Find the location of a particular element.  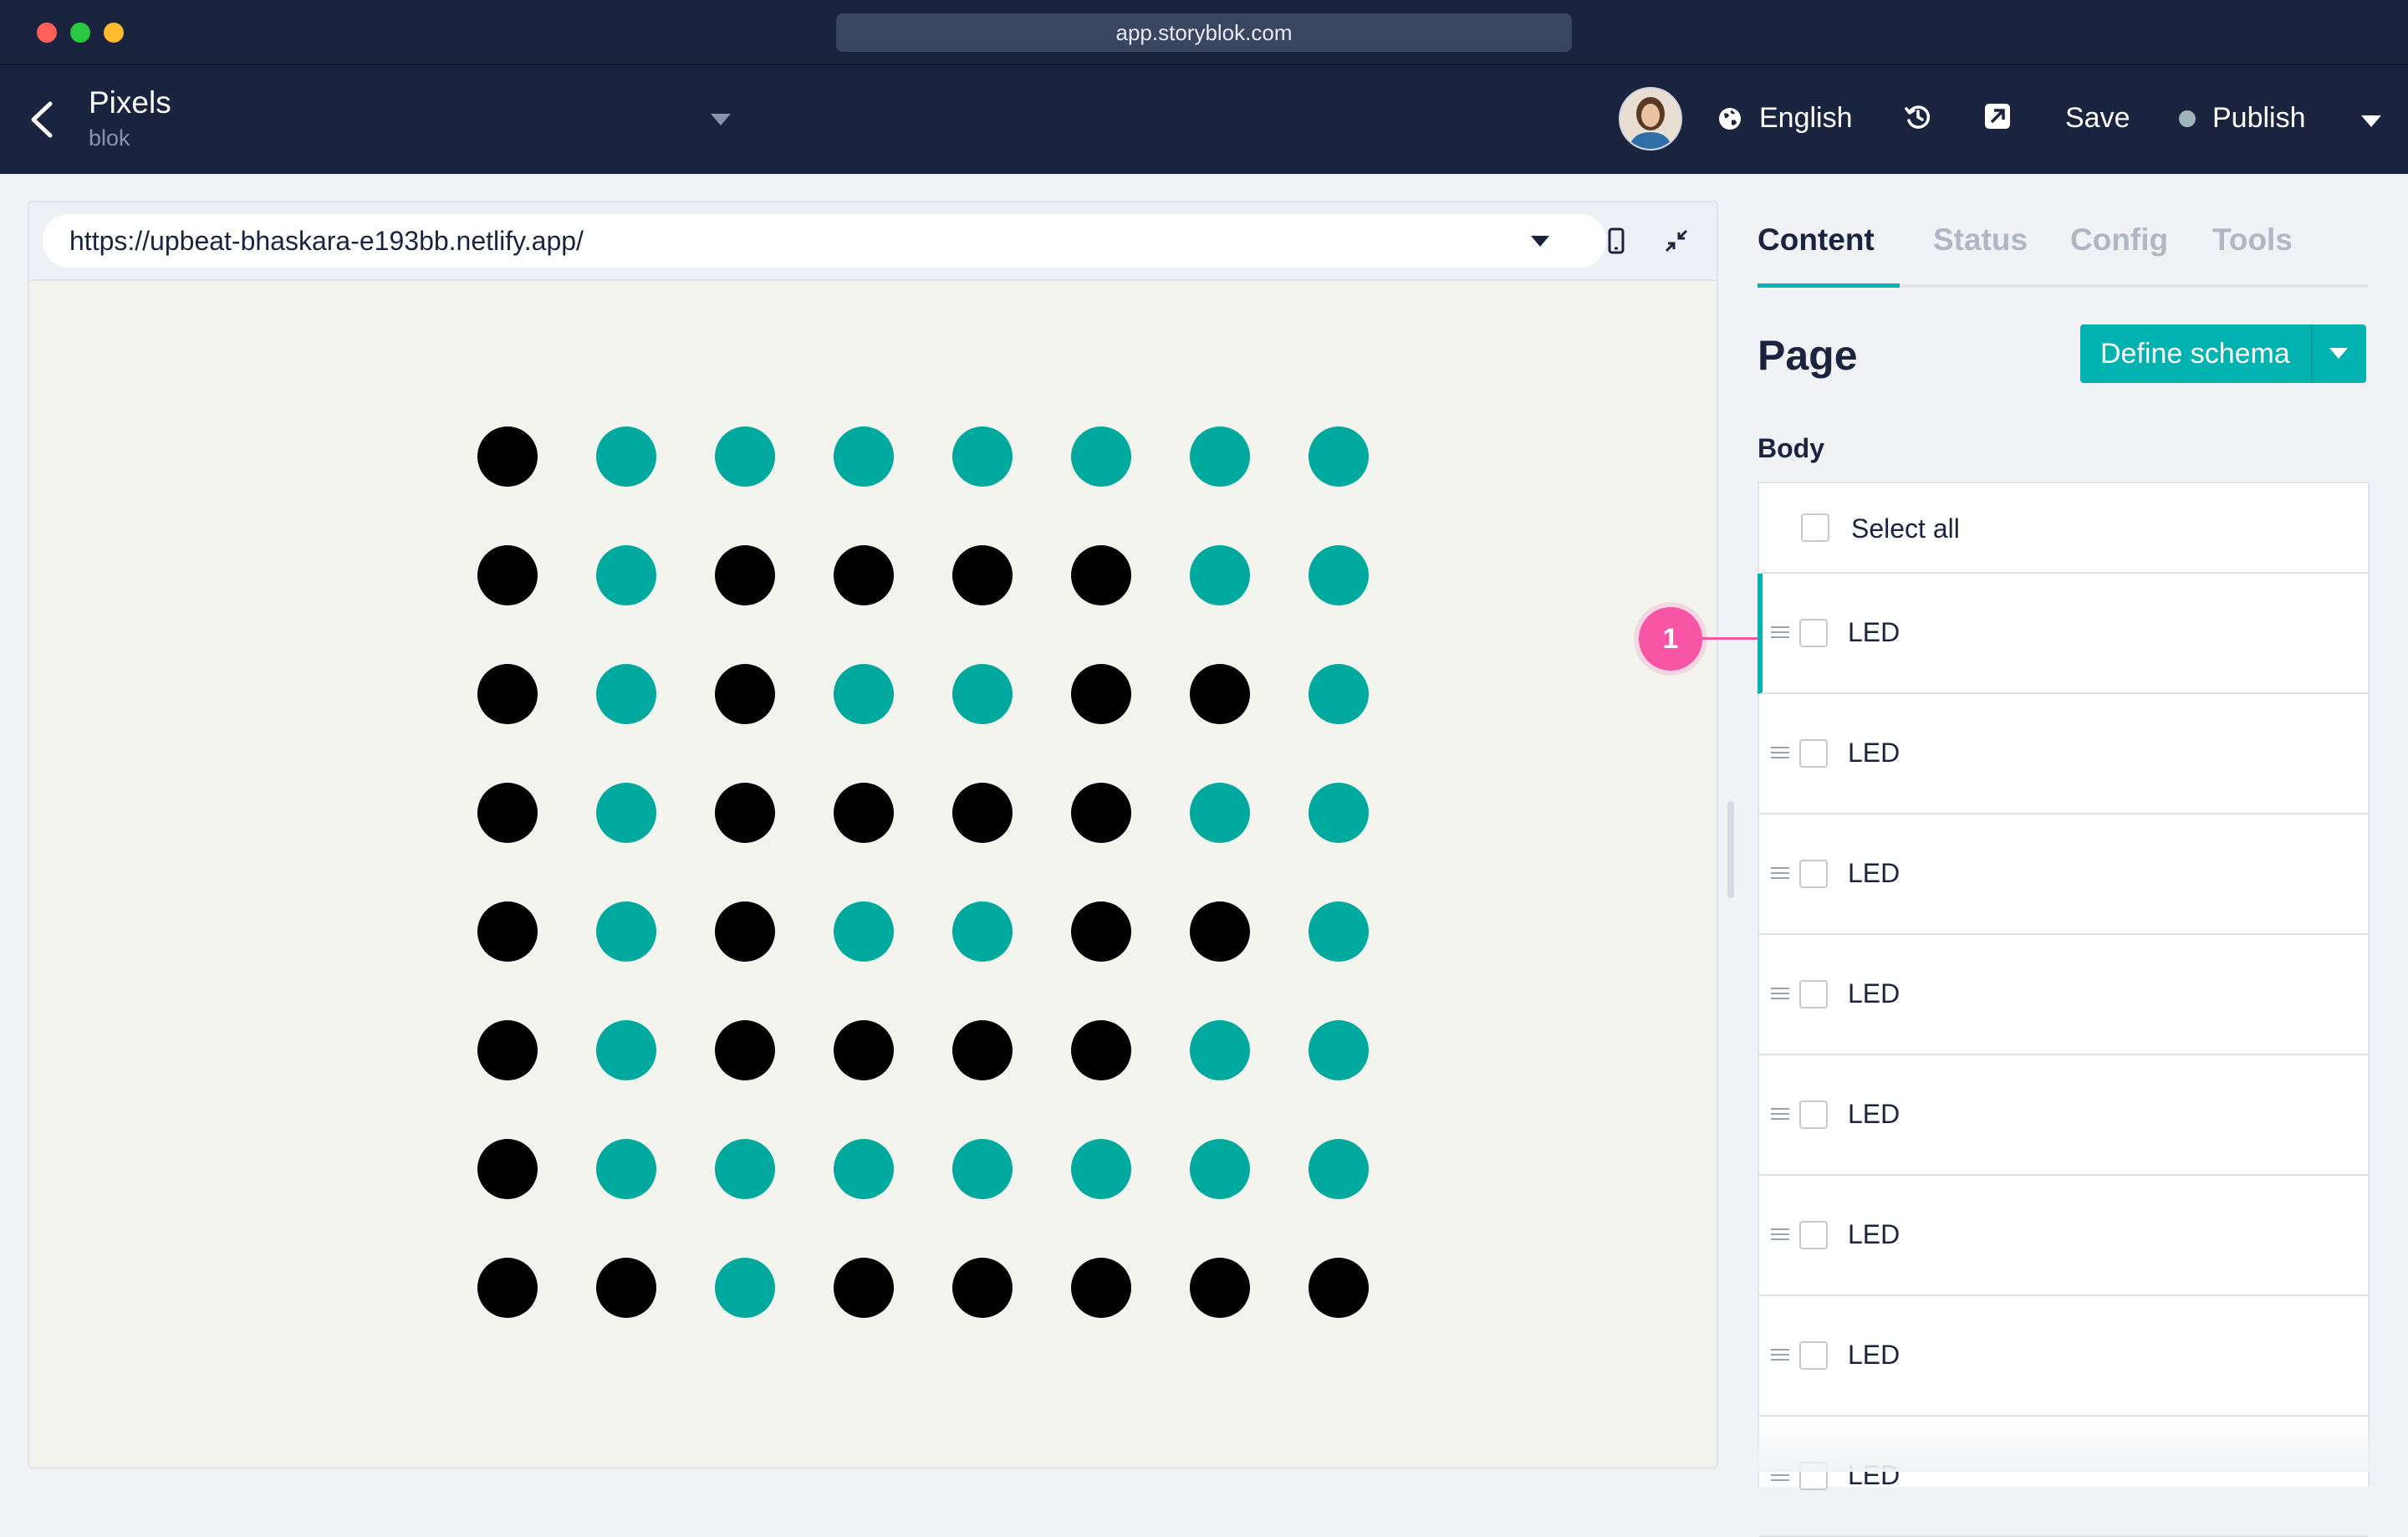

list-fade is located at coordinates (2064, 1447).